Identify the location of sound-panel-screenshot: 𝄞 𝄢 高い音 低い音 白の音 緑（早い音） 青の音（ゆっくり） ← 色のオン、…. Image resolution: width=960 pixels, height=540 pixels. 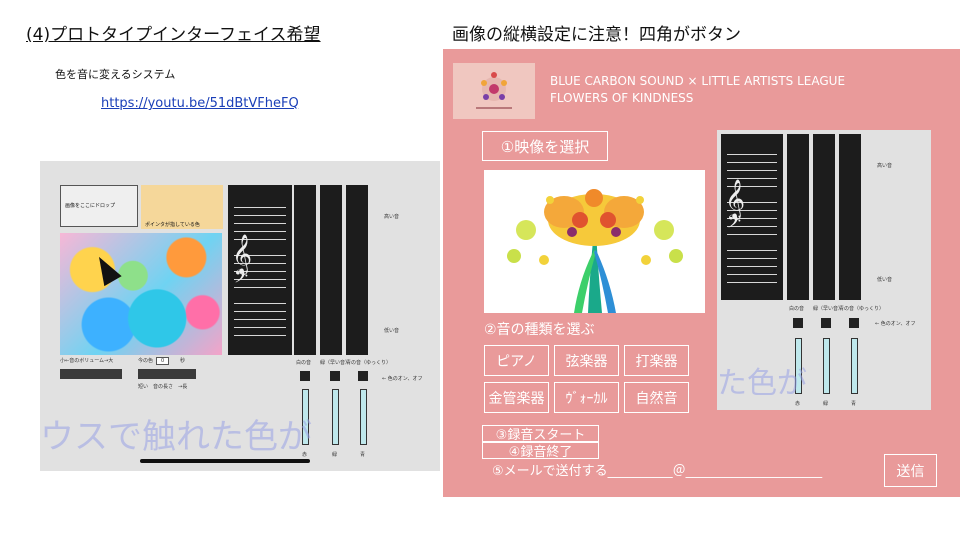
(824, 270).